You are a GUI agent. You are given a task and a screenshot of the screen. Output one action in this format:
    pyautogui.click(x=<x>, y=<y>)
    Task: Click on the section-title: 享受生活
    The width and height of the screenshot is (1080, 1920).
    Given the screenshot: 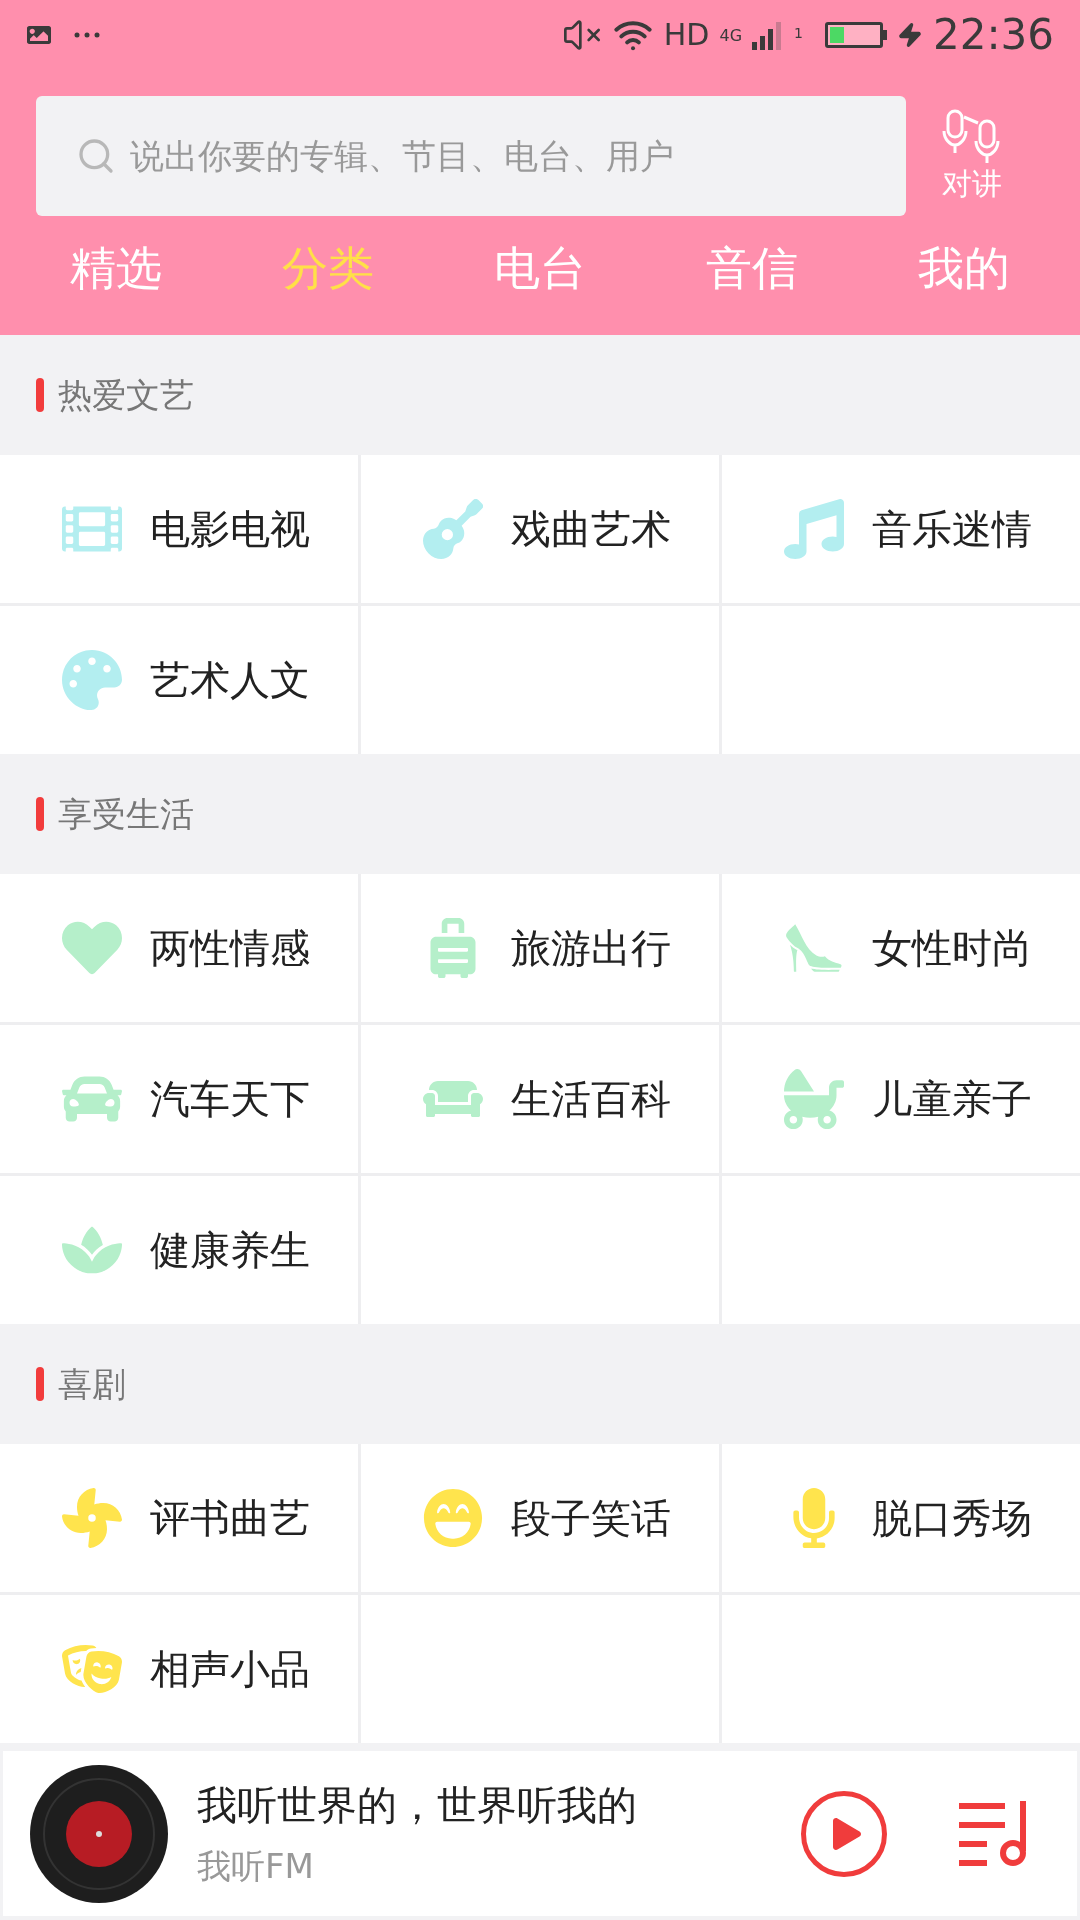 What is the action you would take?
    pyautogui.click(x=126, y=814)
    